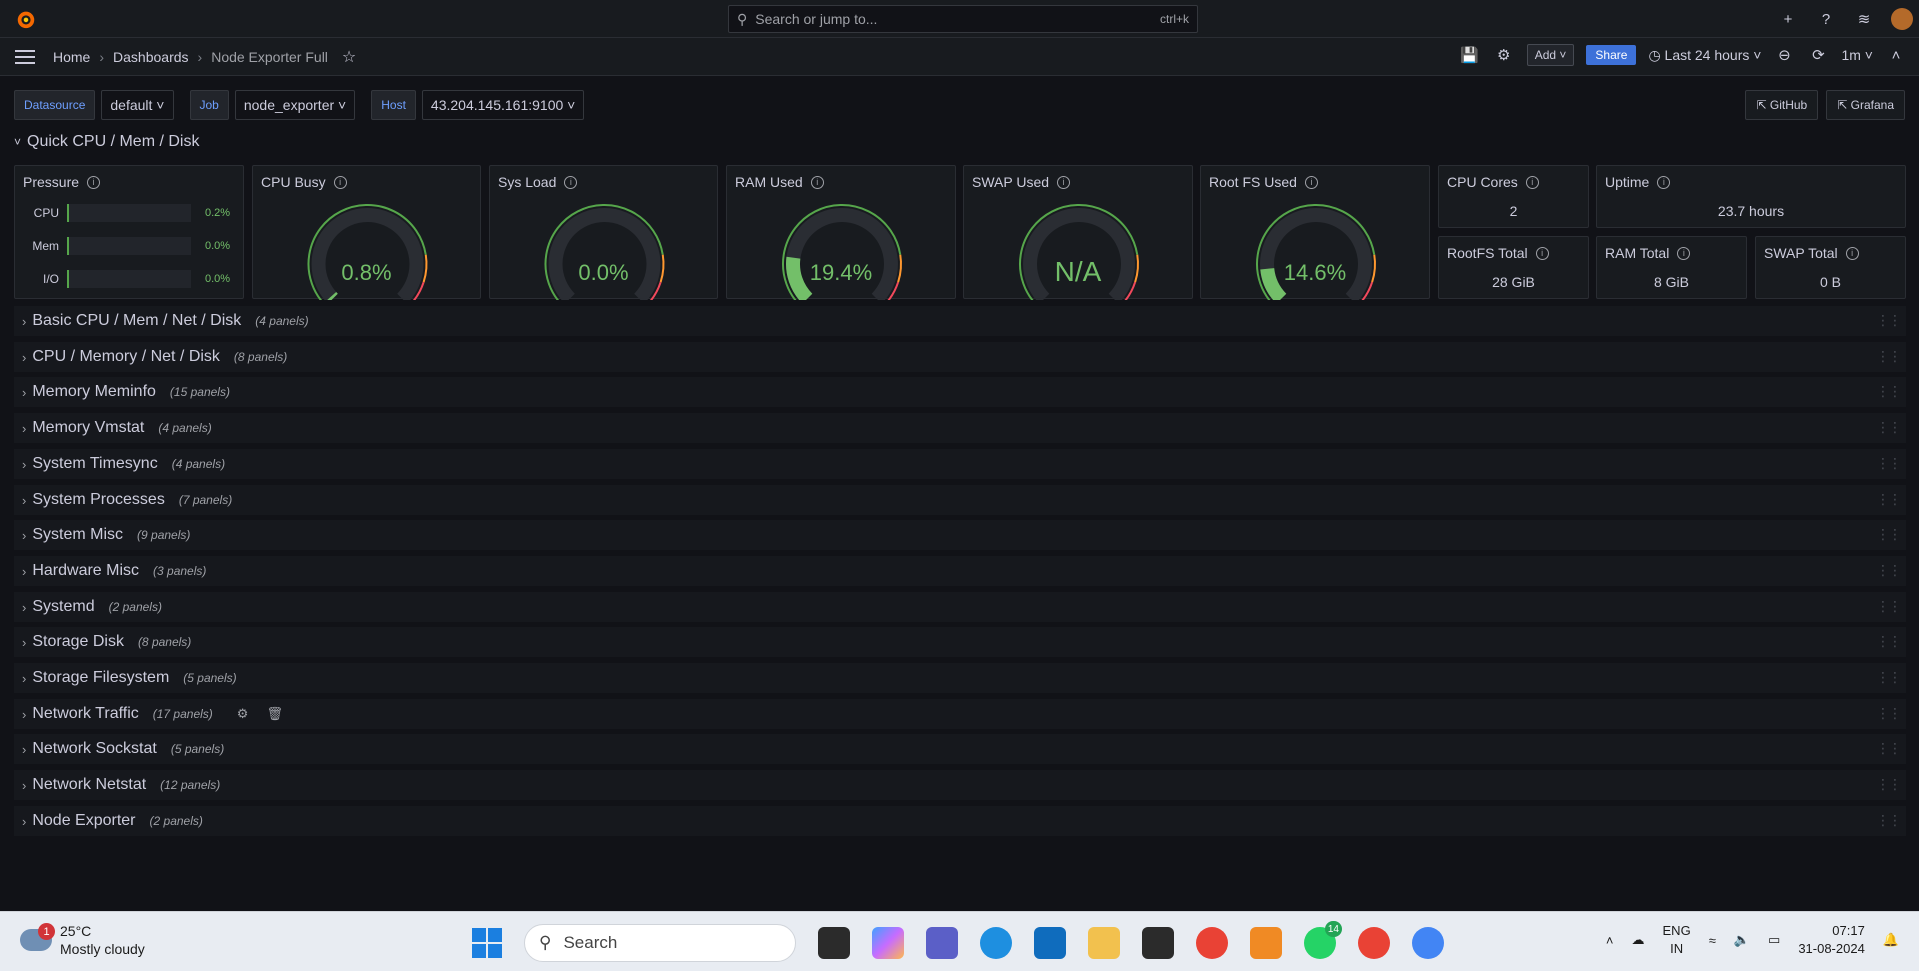 The height and width of the screenshot is (971, 1919). I want to click on dashboard-row: › Memory Vmstat (4 panels) ⋮⋮, so click(960, 428).